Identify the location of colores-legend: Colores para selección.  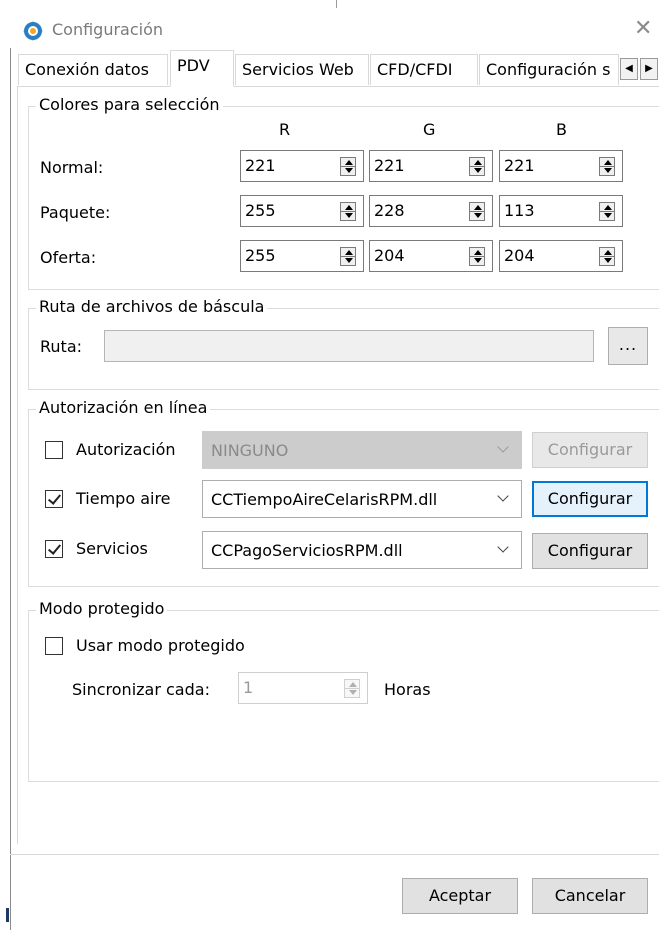
(129, 105).